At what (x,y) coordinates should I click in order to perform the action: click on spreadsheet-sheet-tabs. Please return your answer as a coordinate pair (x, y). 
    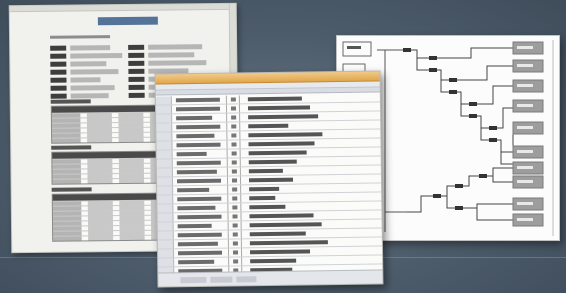
    Looking at the image, I should click on (270, 278).